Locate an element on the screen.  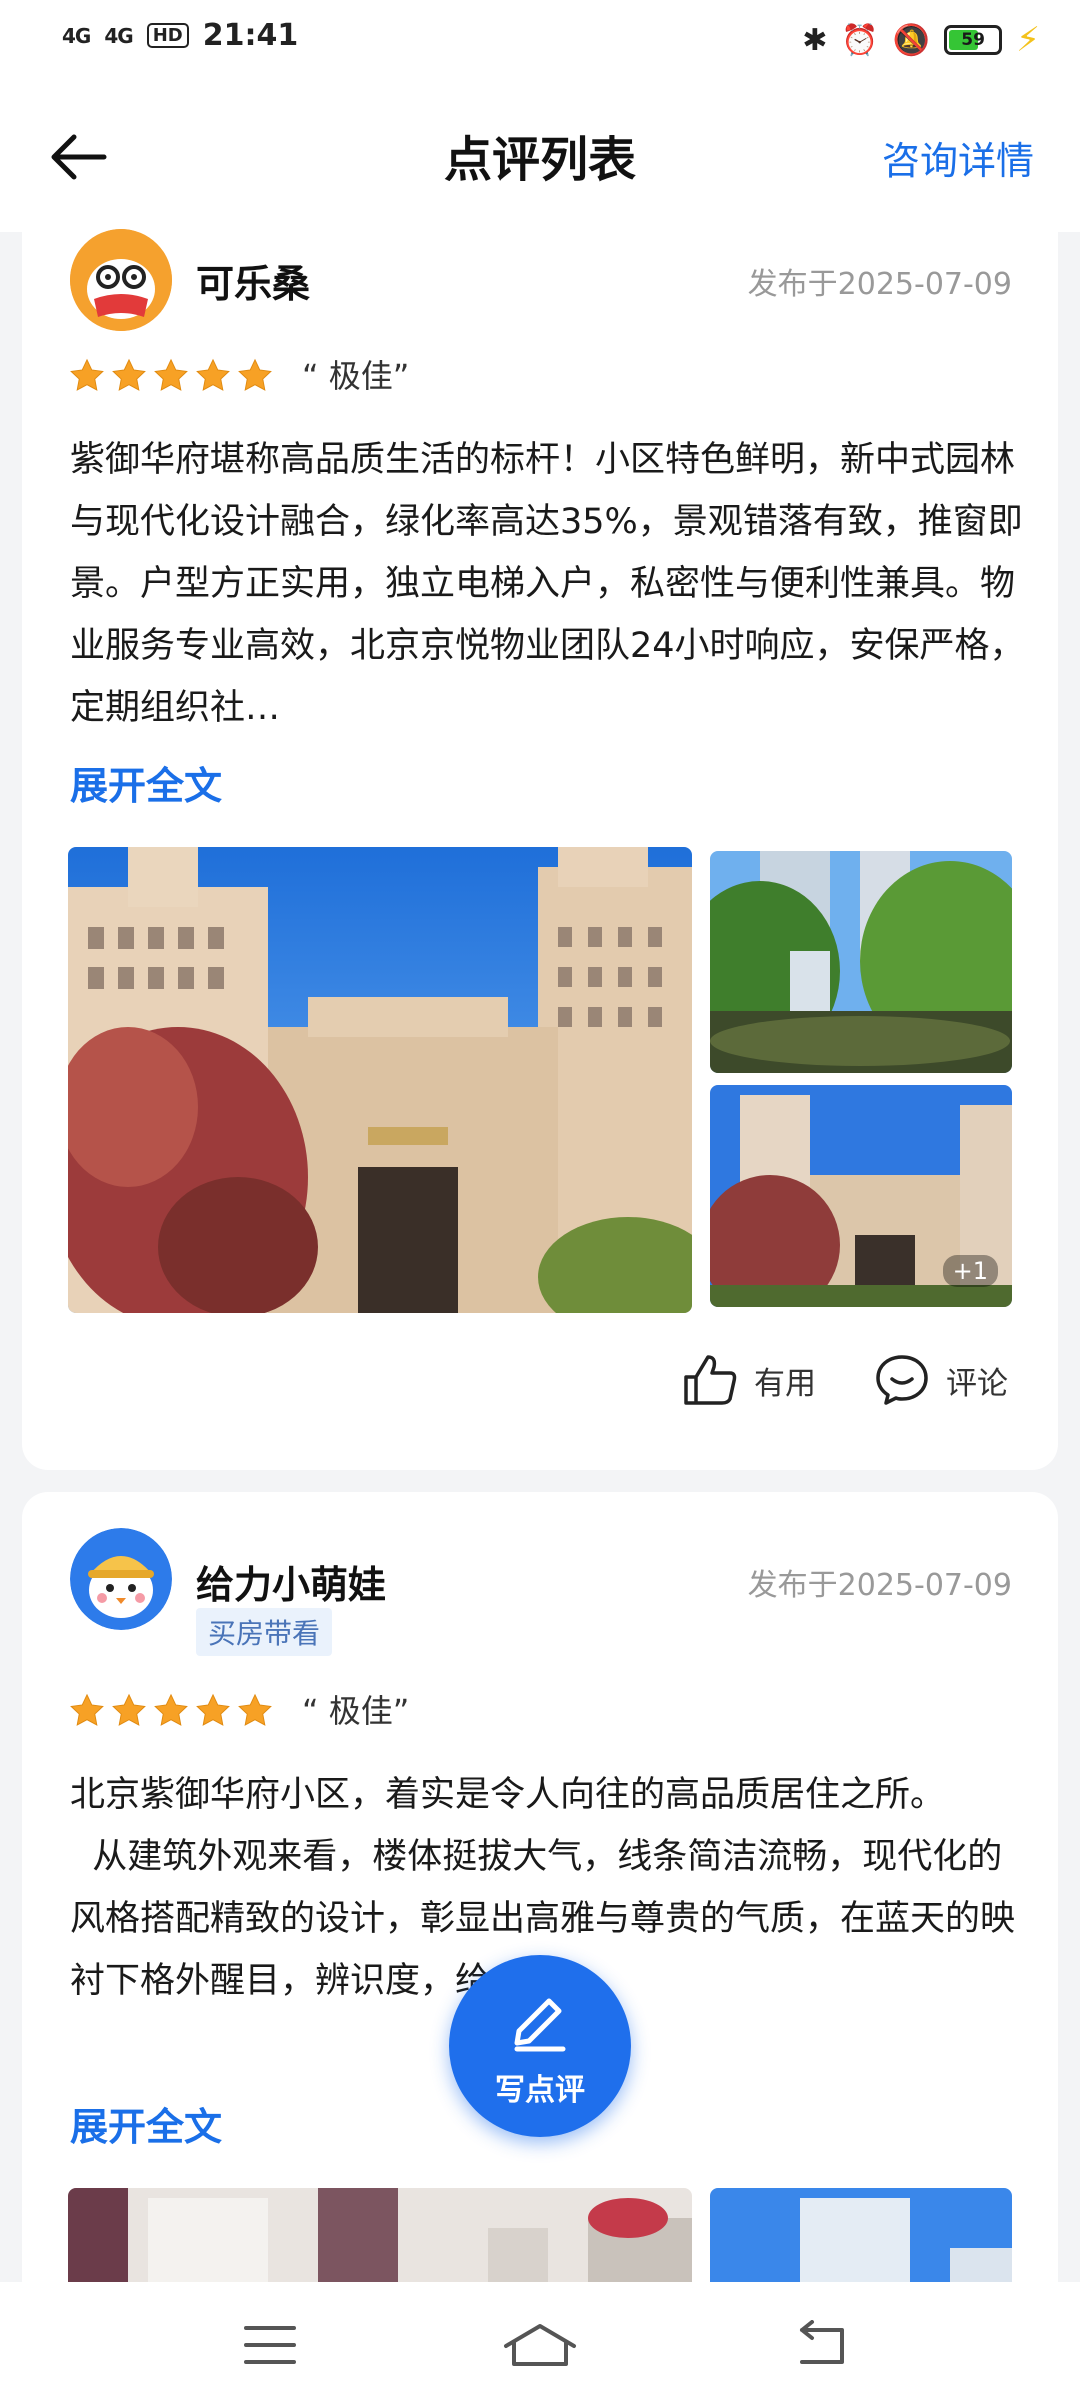
battery-level: 59 is located at coordinates (973, 40).